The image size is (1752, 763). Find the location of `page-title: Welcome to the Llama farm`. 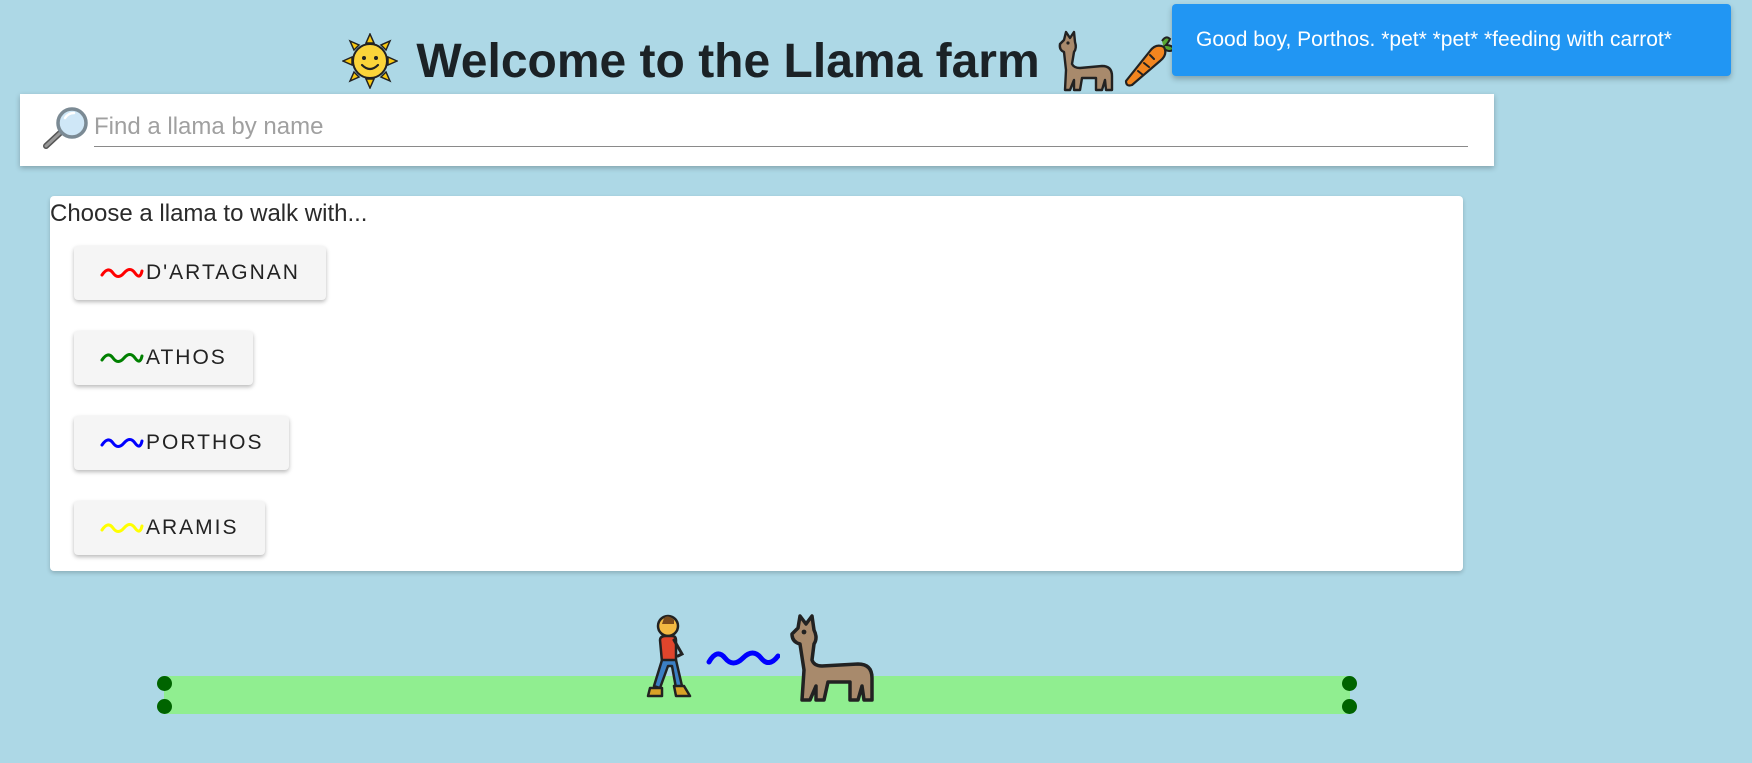

page-title: Welcome to the Llama farm is located at coordinates (728, 61).